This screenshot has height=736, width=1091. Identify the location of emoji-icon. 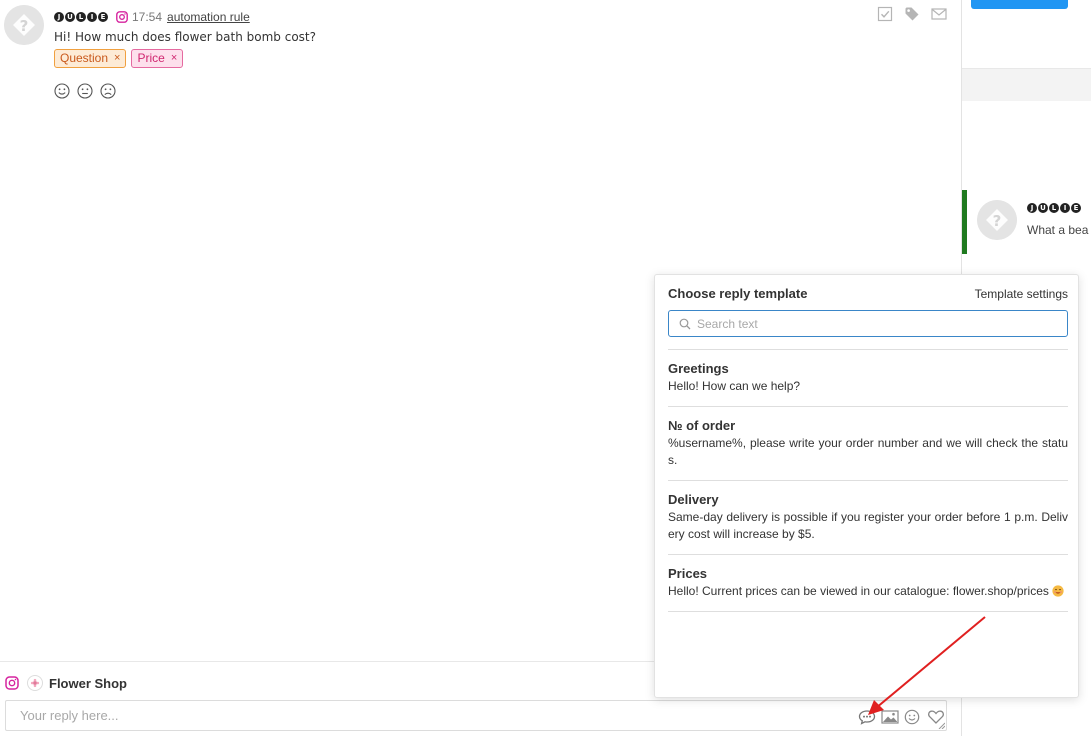
(913, 717).